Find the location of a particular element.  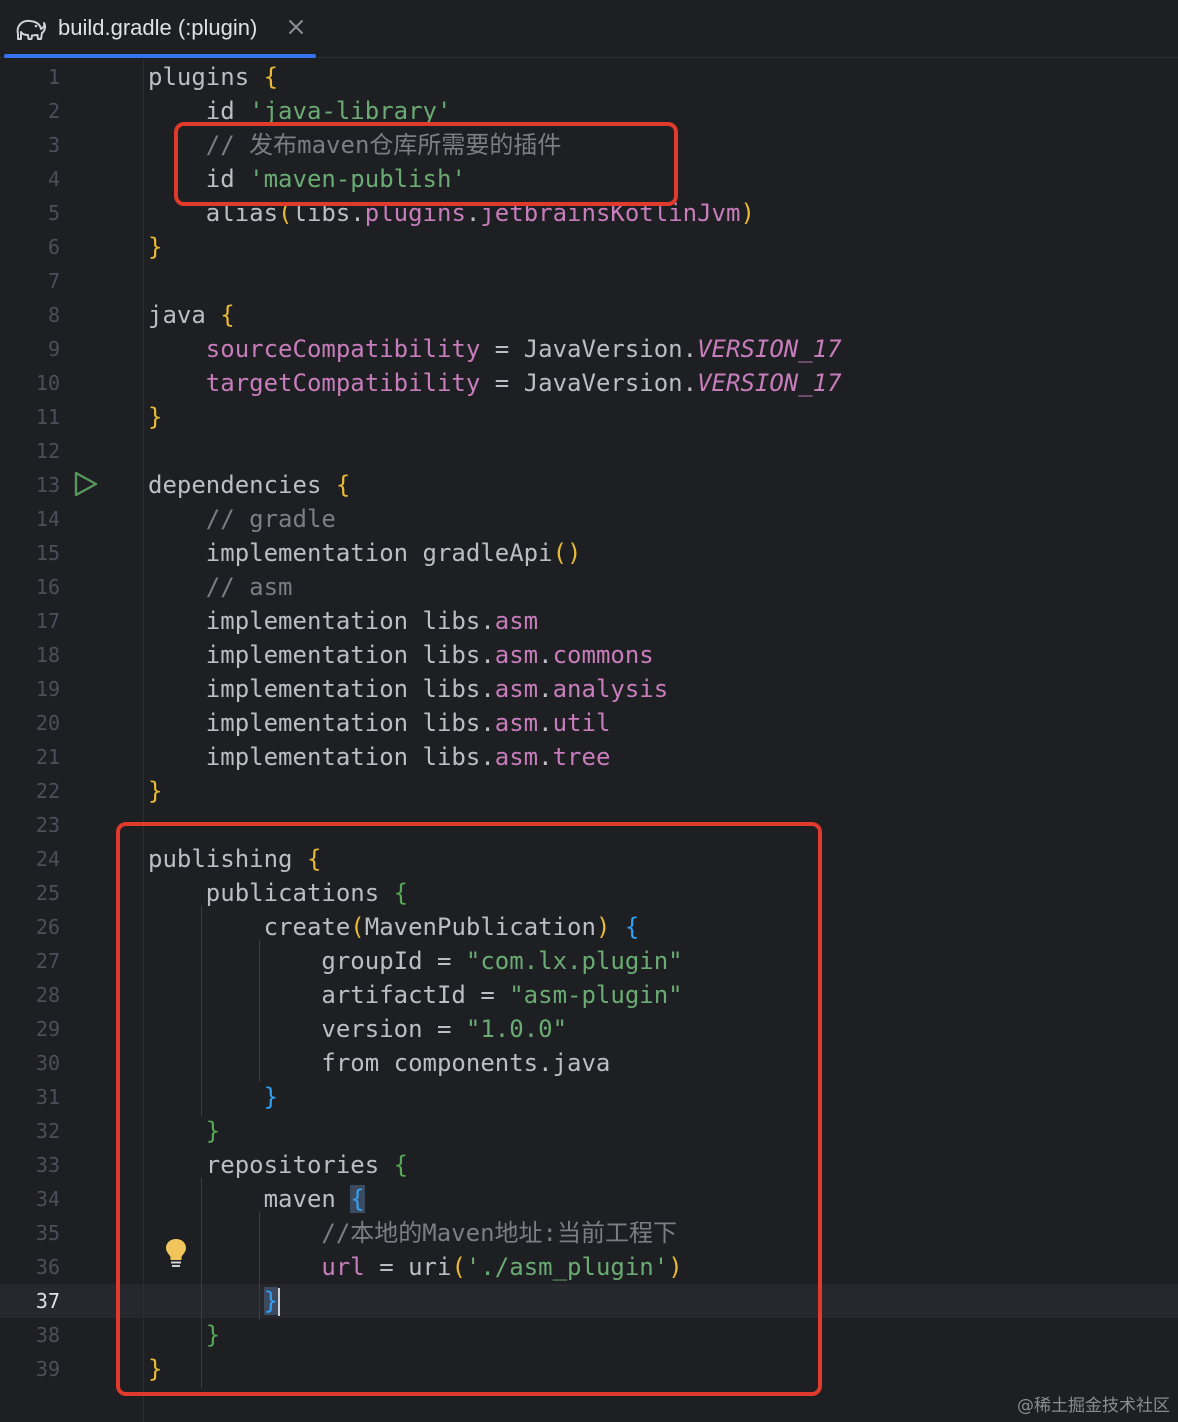

line-number: 18 is located at coordinates (47, 655).